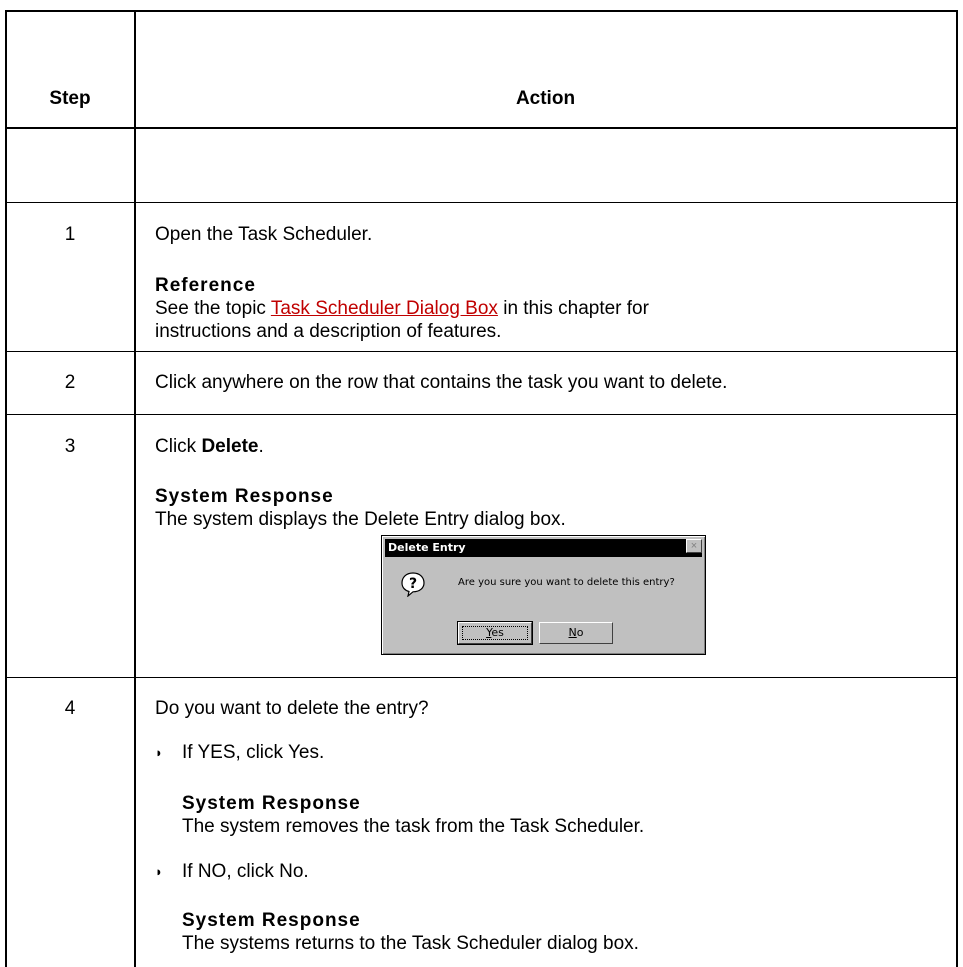  What do you see at coordinates (481, 128) in the screenshot?
I see `header-divider` at bounding box center [481, 128].